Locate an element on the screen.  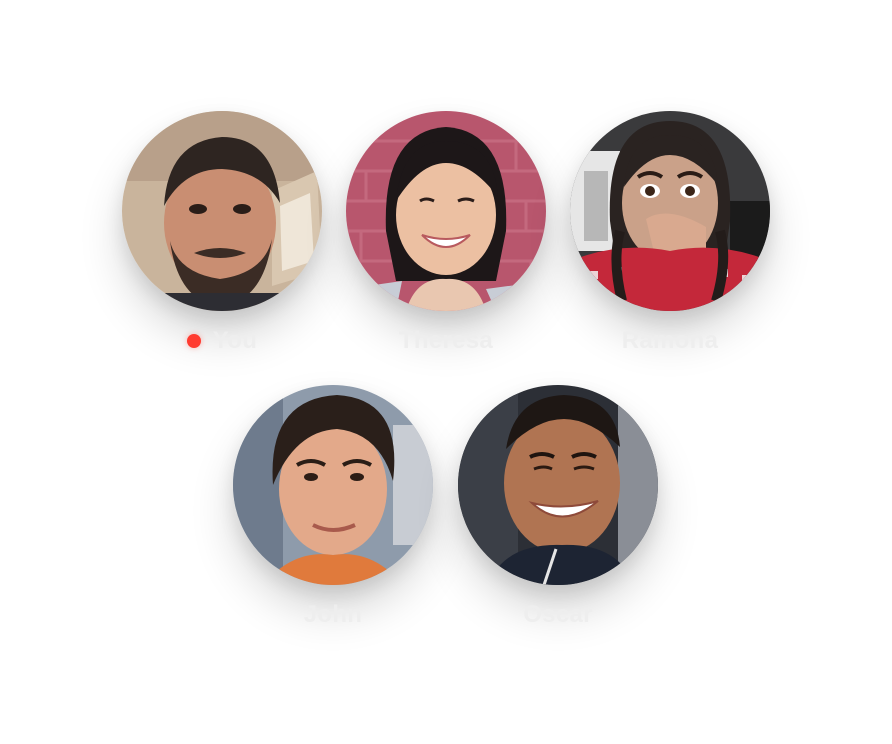
participant-name: Ramona is located at coordinates (670, 340).